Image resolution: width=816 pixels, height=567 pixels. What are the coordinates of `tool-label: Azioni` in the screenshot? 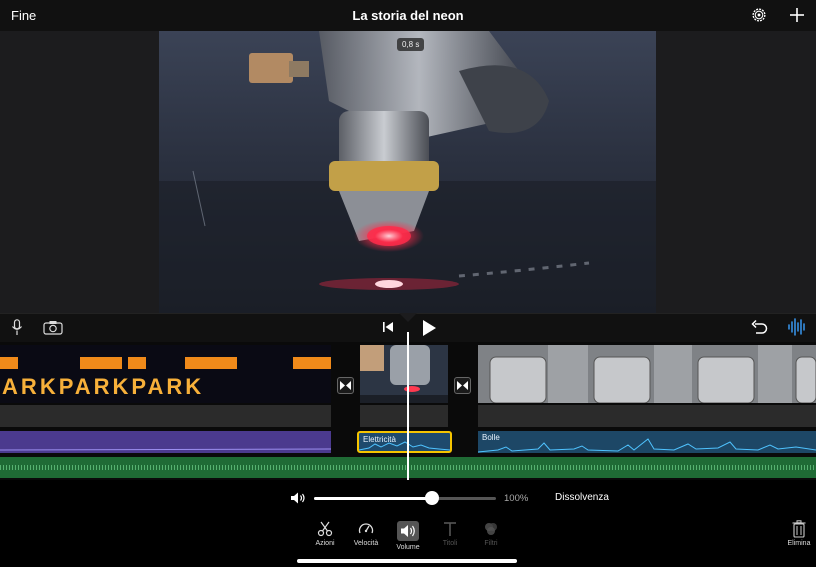 It's located at (325, 543).